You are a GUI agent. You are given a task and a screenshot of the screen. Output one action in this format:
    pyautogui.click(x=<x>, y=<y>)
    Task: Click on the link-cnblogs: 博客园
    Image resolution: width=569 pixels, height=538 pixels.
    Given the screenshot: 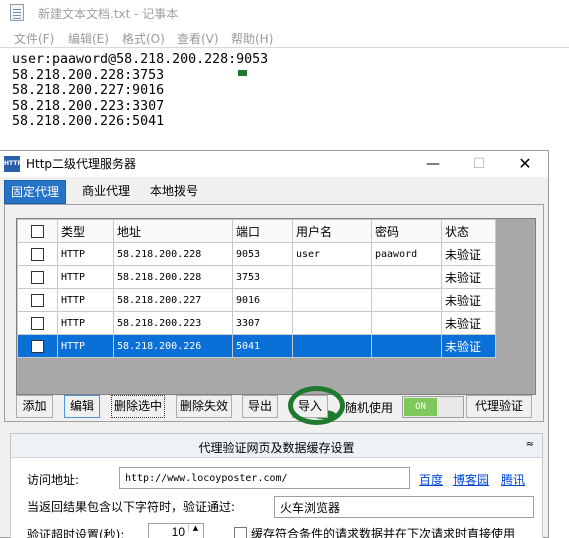 What is the action you would take?
    pyautogui.click(x=471, y=479)
    